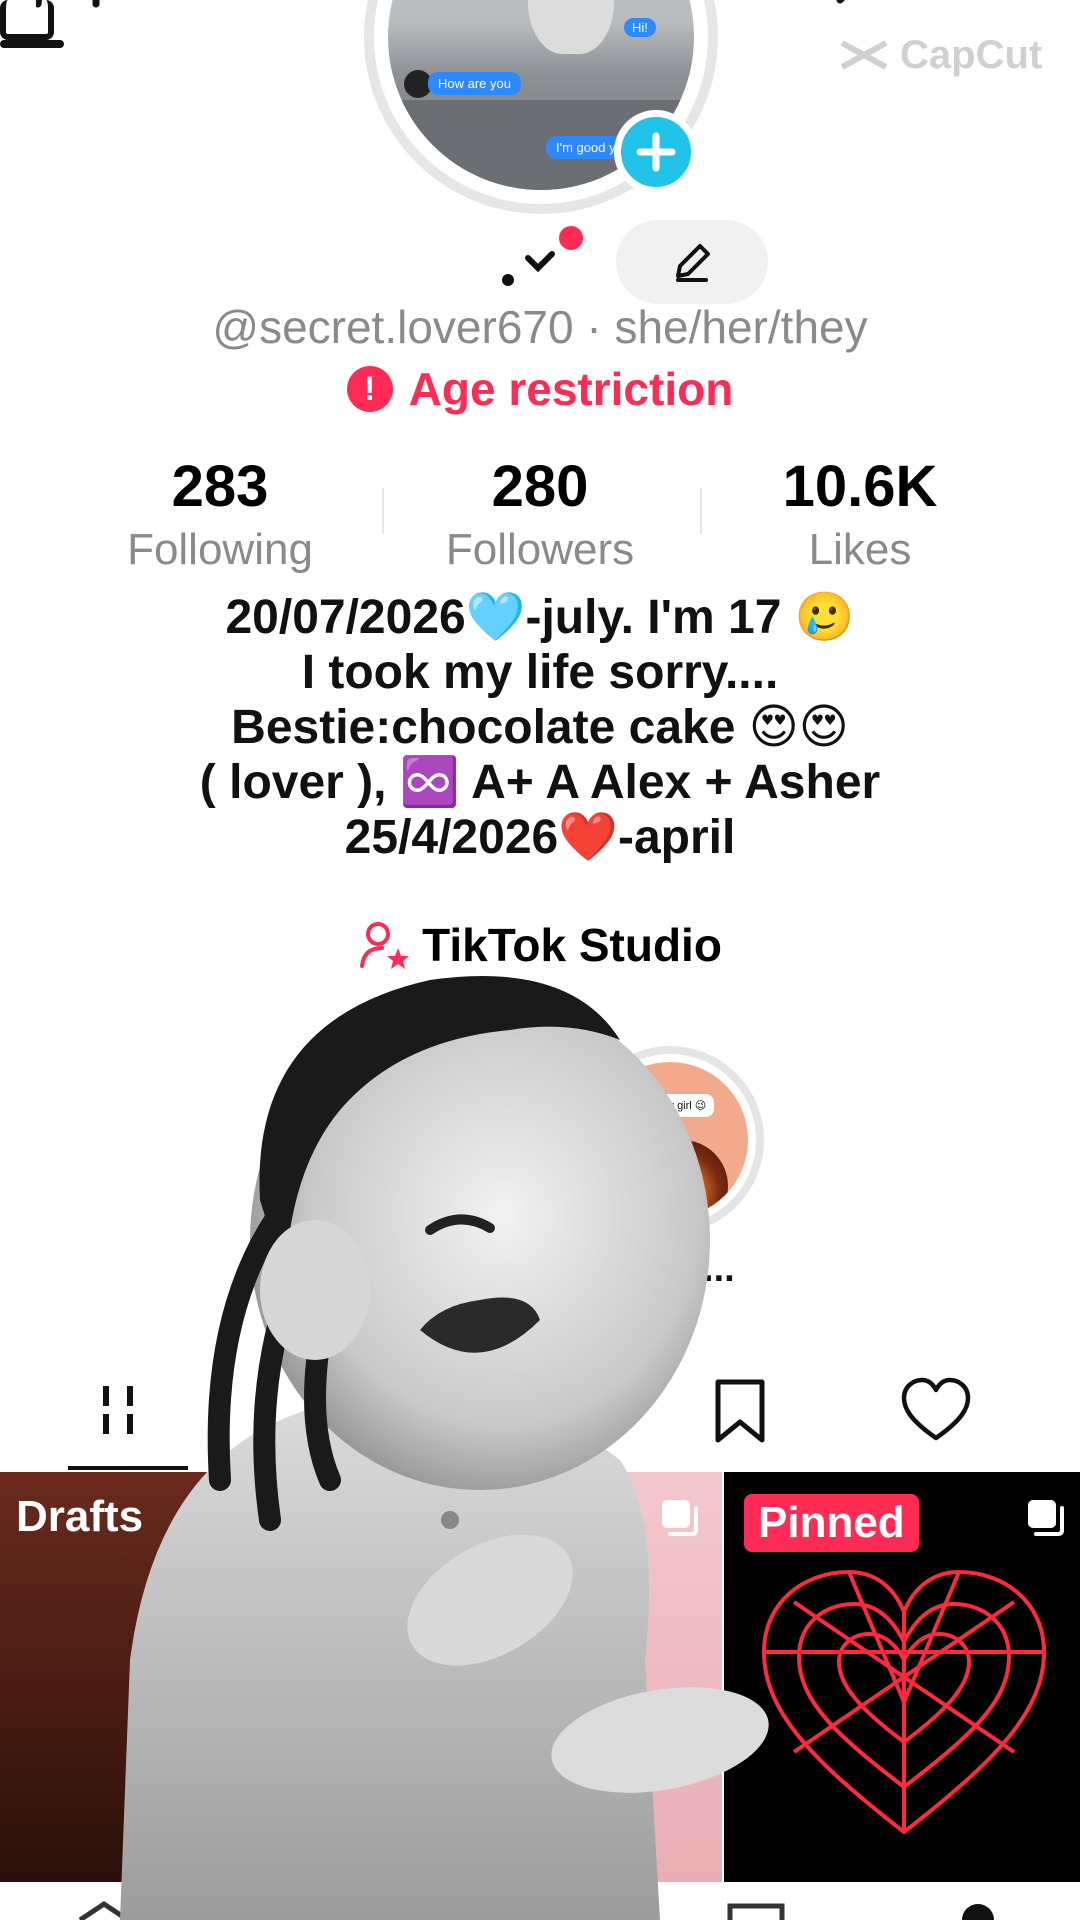 The height and width of the screenshot is (1920, 1080). I want to click on notification-dot, so click(571, 238).